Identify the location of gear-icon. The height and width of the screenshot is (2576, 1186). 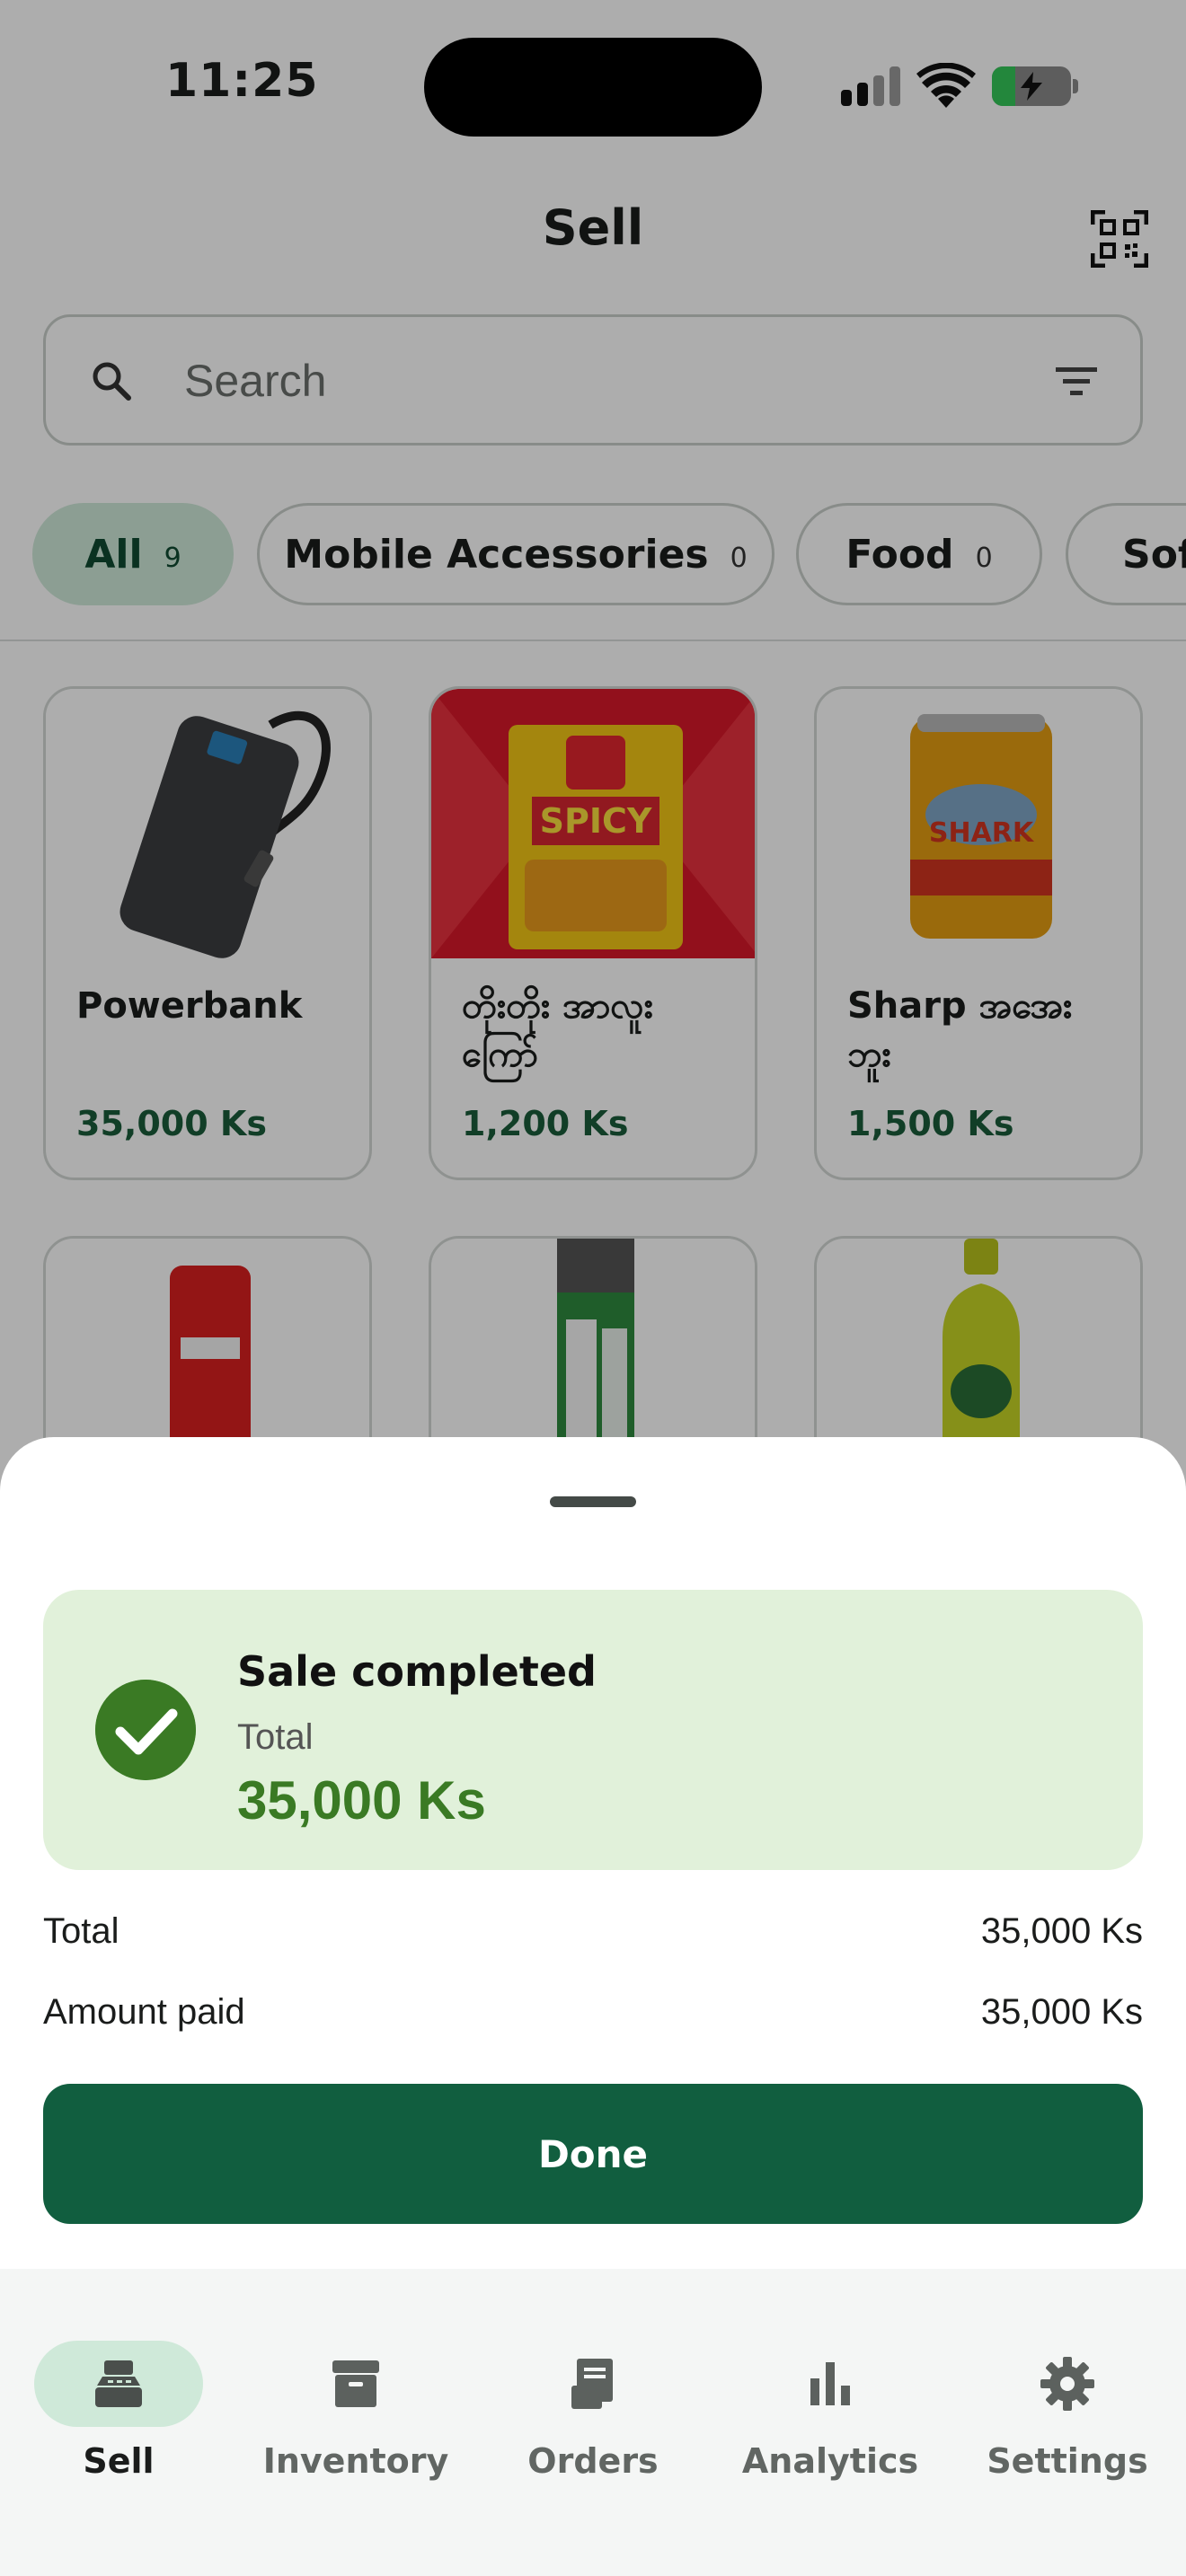
(1067, 2384).